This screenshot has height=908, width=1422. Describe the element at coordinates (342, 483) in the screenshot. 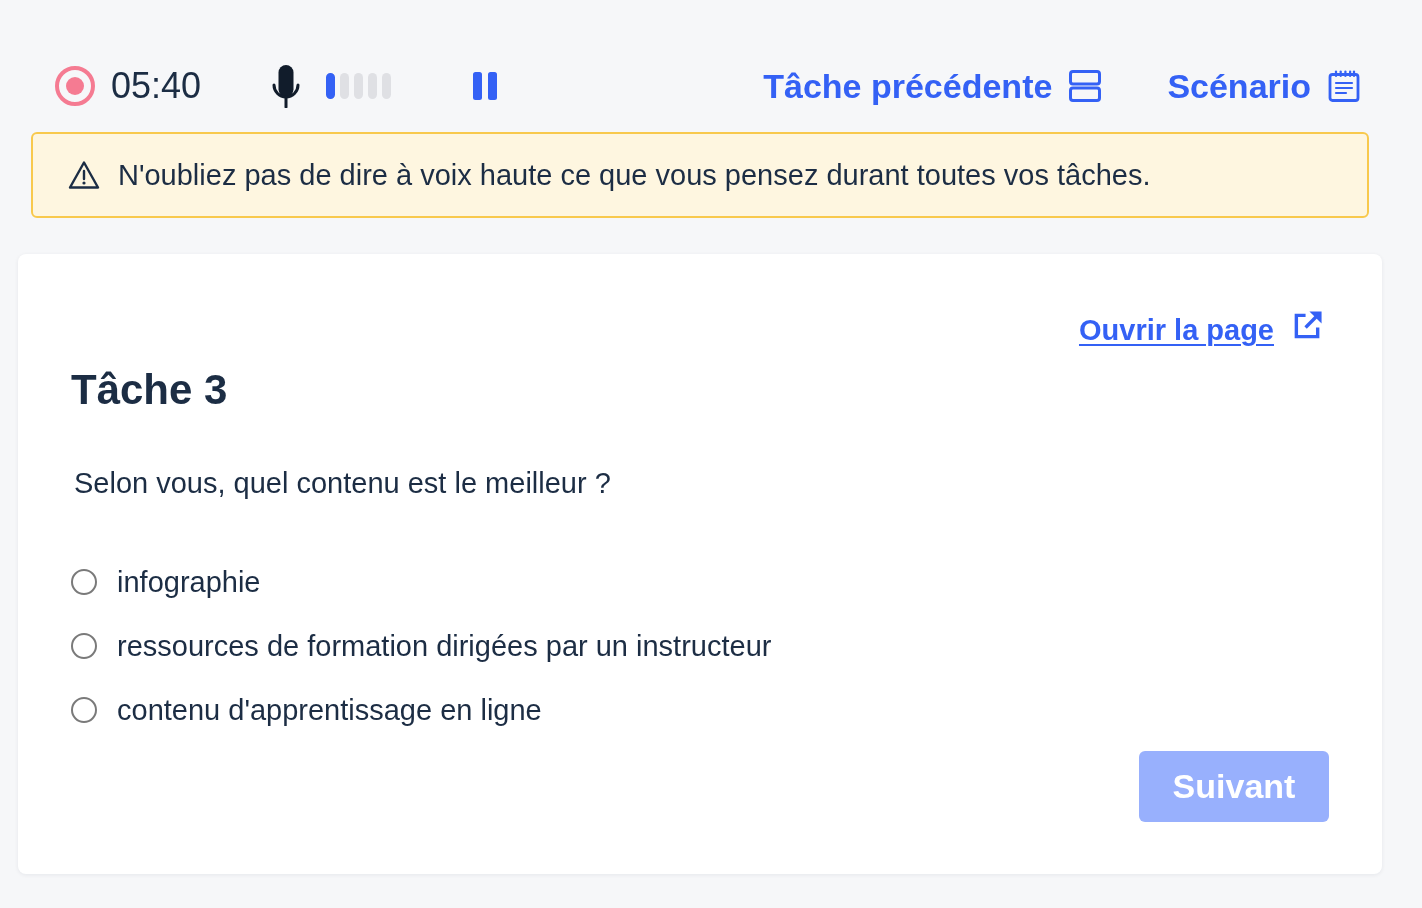

I see `task-question: Selon vous, quel contenu est le meilleur ?` at that location.